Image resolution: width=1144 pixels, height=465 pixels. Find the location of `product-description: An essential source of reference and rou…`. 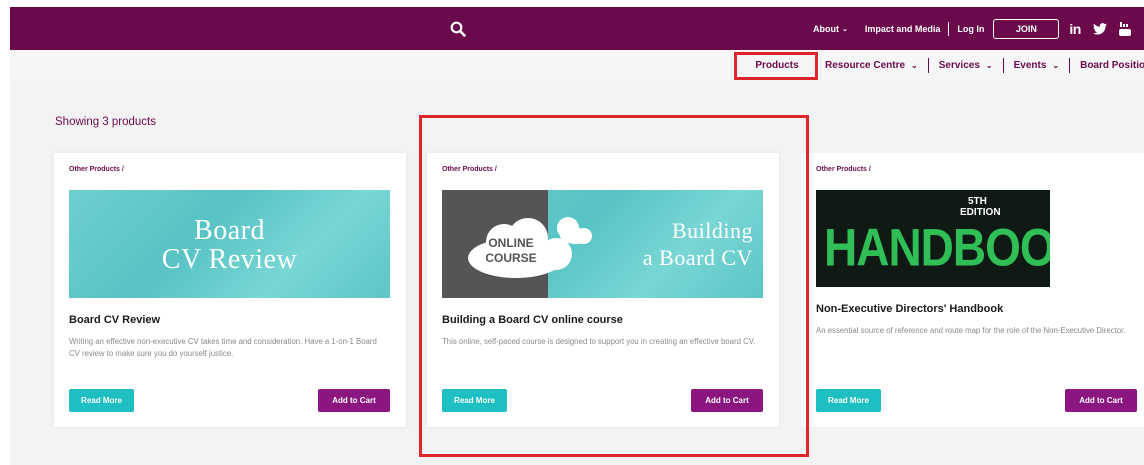

product-description: An essential source of reference and rou… is located at coordinates (971, 330).